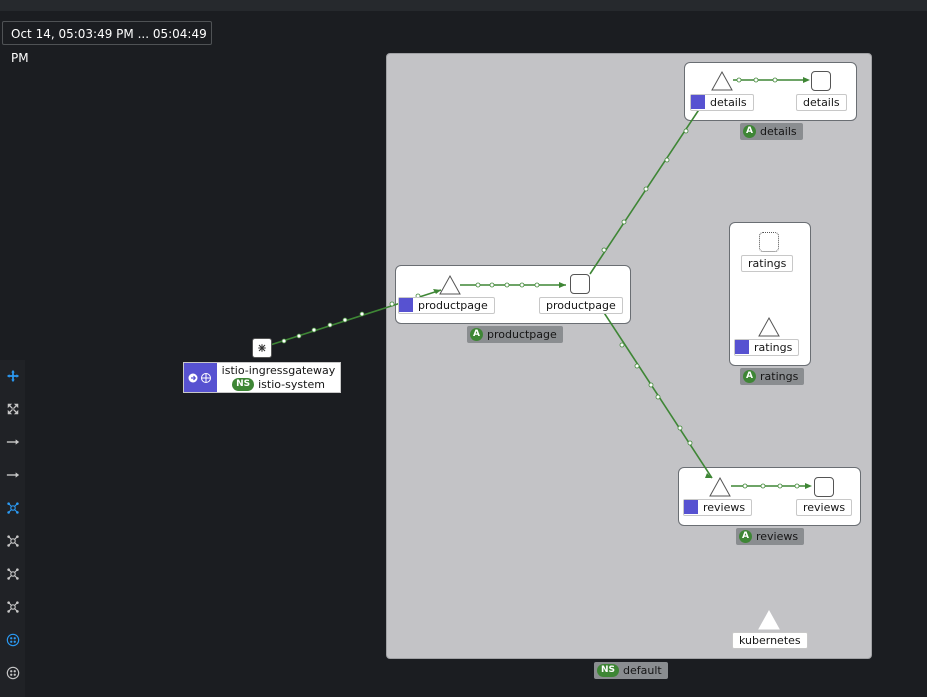  I want to click on workload-label-ratings: ratings, so click(767, 347).